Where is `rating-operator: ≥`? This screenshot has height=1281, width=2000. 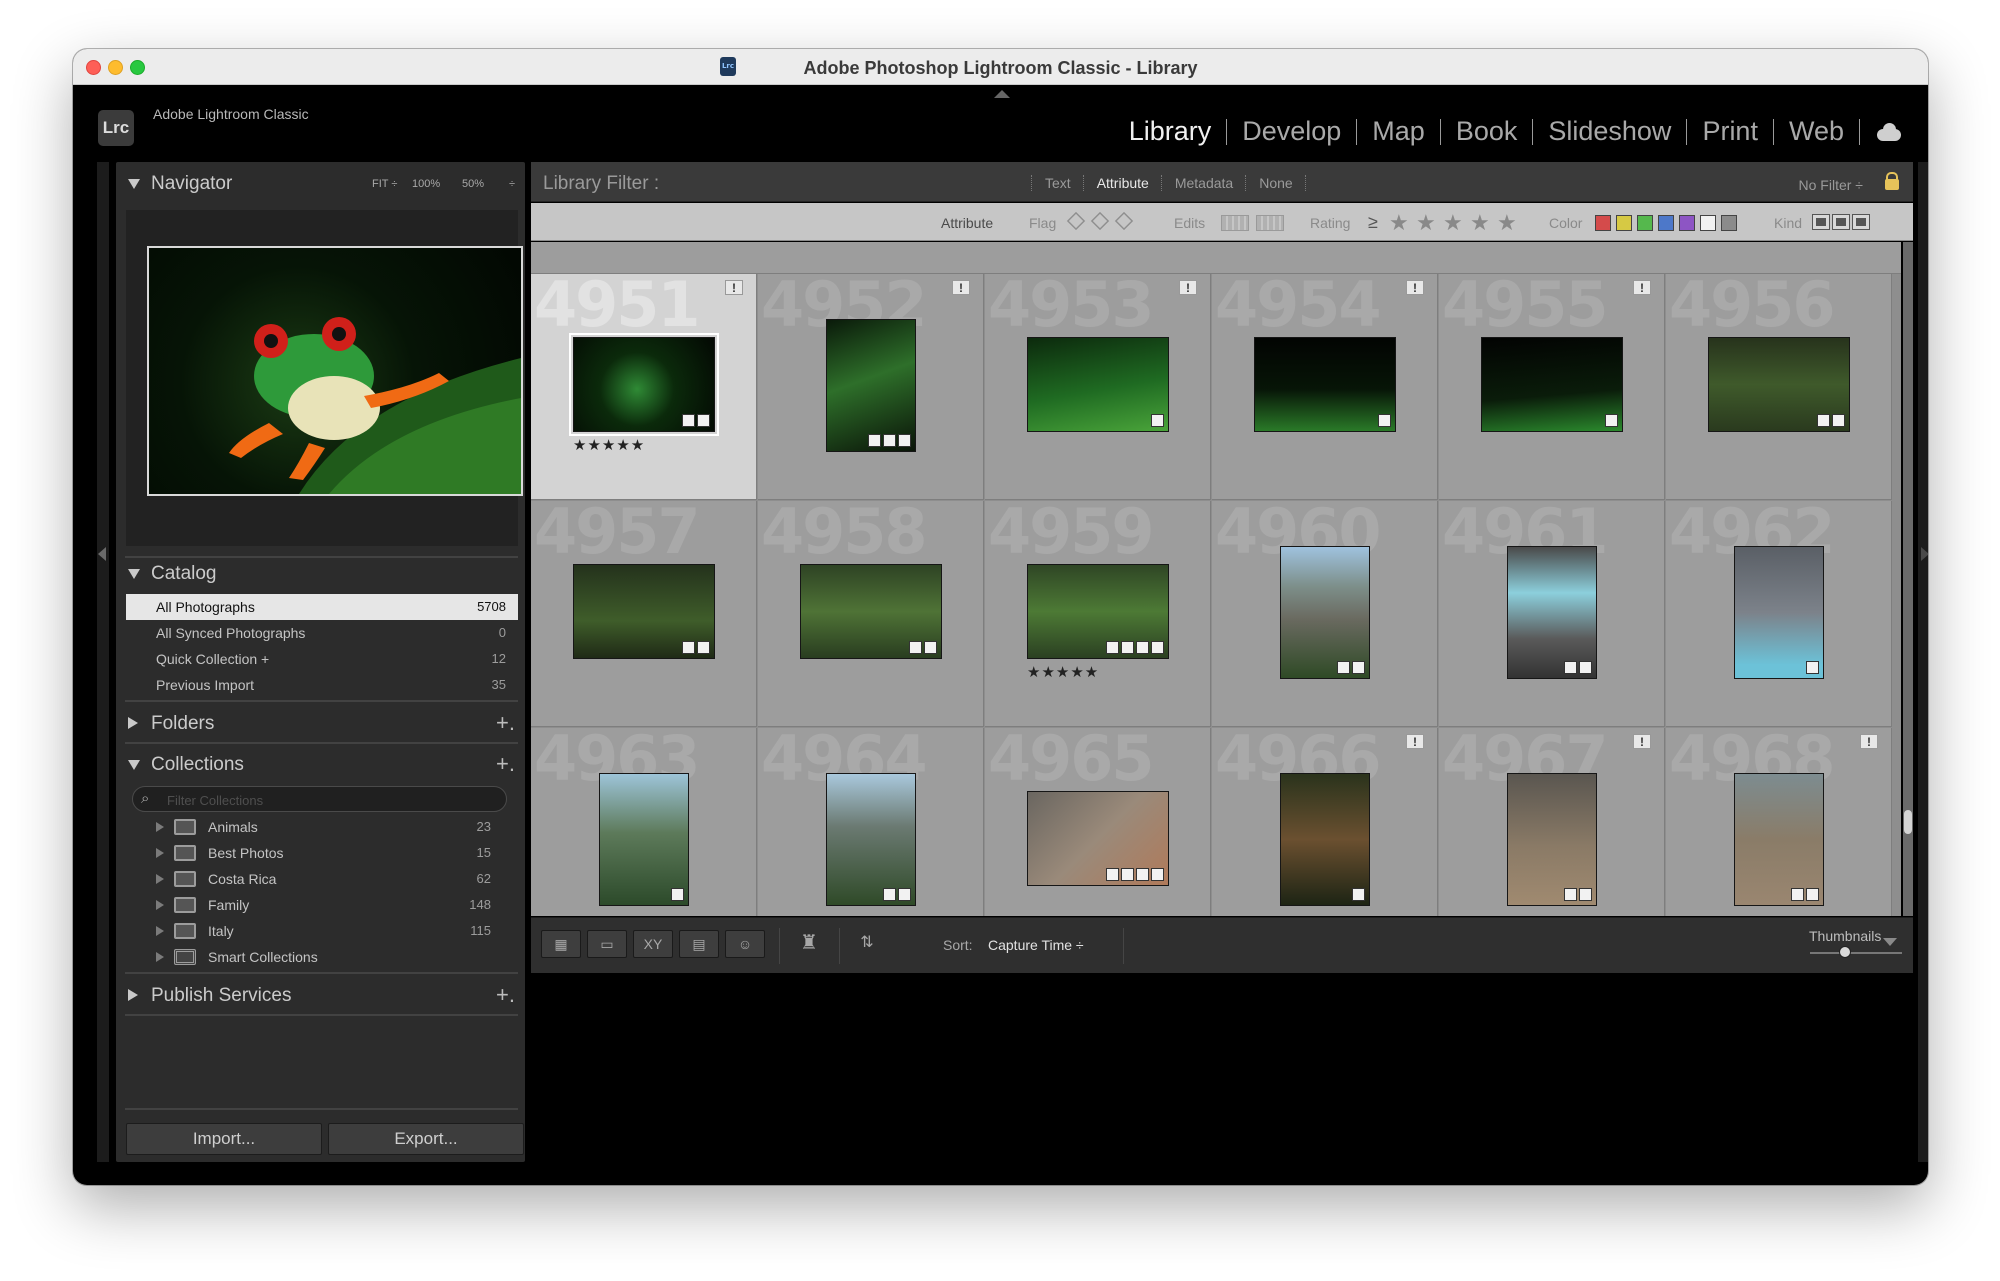 rating-operator: ≥ is located at coordinates (1373, 222).